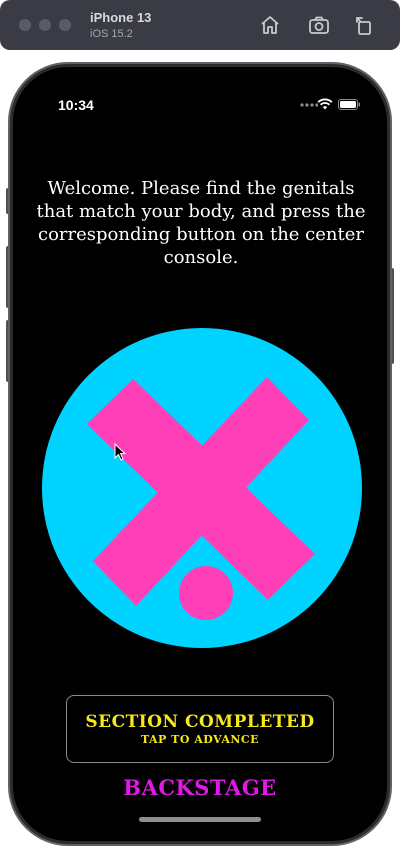 The height and width of the screenshot is (848, 400). What do you see at coordinates (270, 25) in the screenshot?
I see `home-icon` at bounding box center [270, 25].